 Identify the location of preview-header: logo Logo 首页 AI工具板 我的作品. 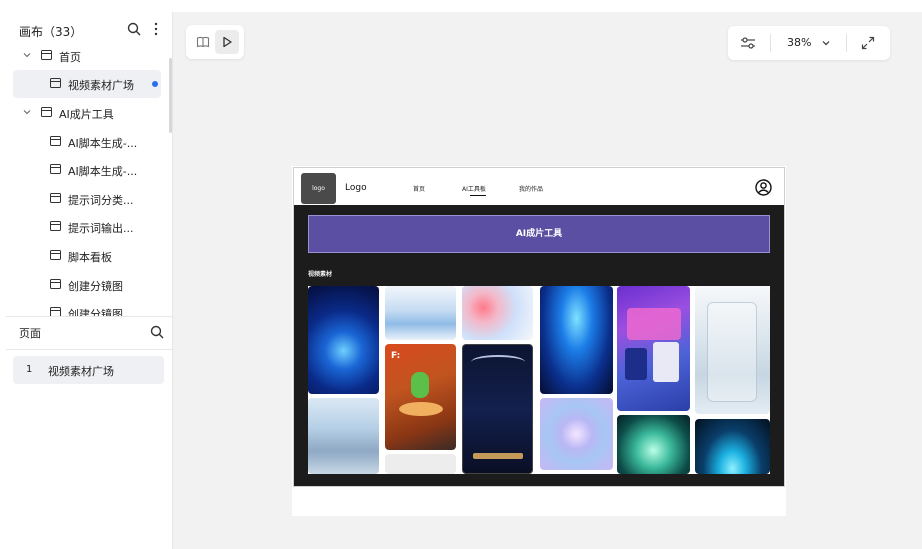
(539, 186).